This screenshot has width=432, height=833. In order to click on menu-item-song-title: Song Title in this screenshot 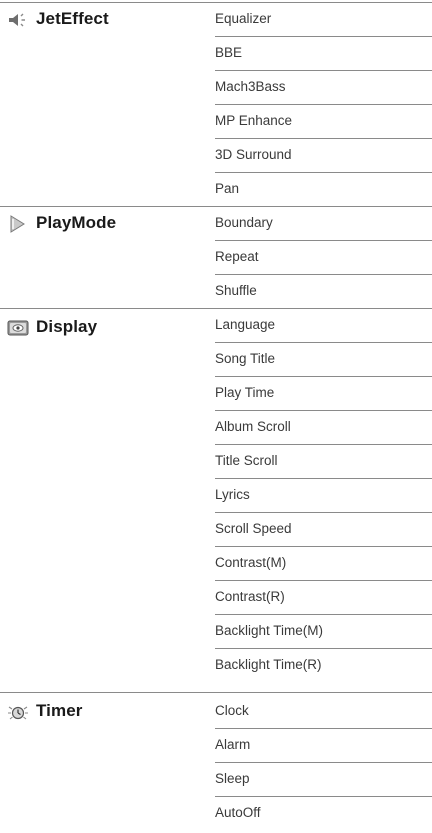, I will do `click(322, 359)`.